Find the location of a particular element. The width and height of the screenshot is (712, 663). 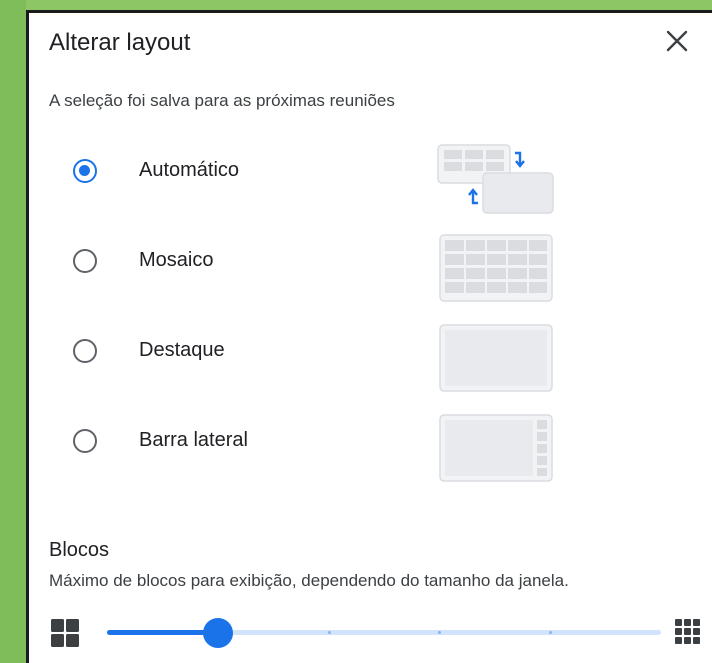

option-label-tiled: Mosaico is located at coordinates (176, 260).